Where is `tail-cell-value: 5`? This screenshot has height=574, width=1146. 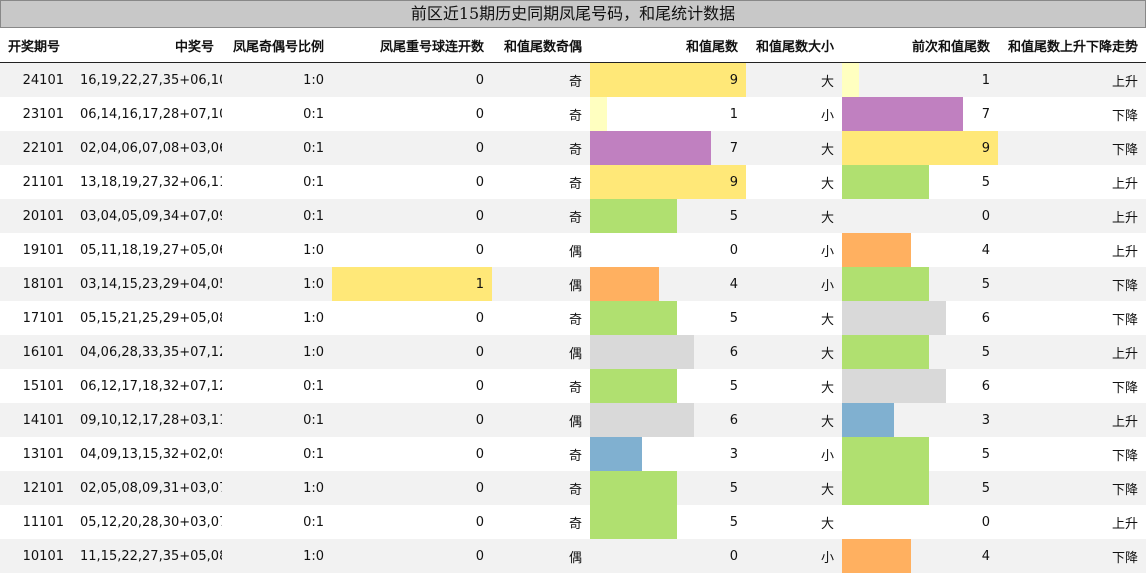 tail-cell-value: 5 is located at coordinates (733, 216).